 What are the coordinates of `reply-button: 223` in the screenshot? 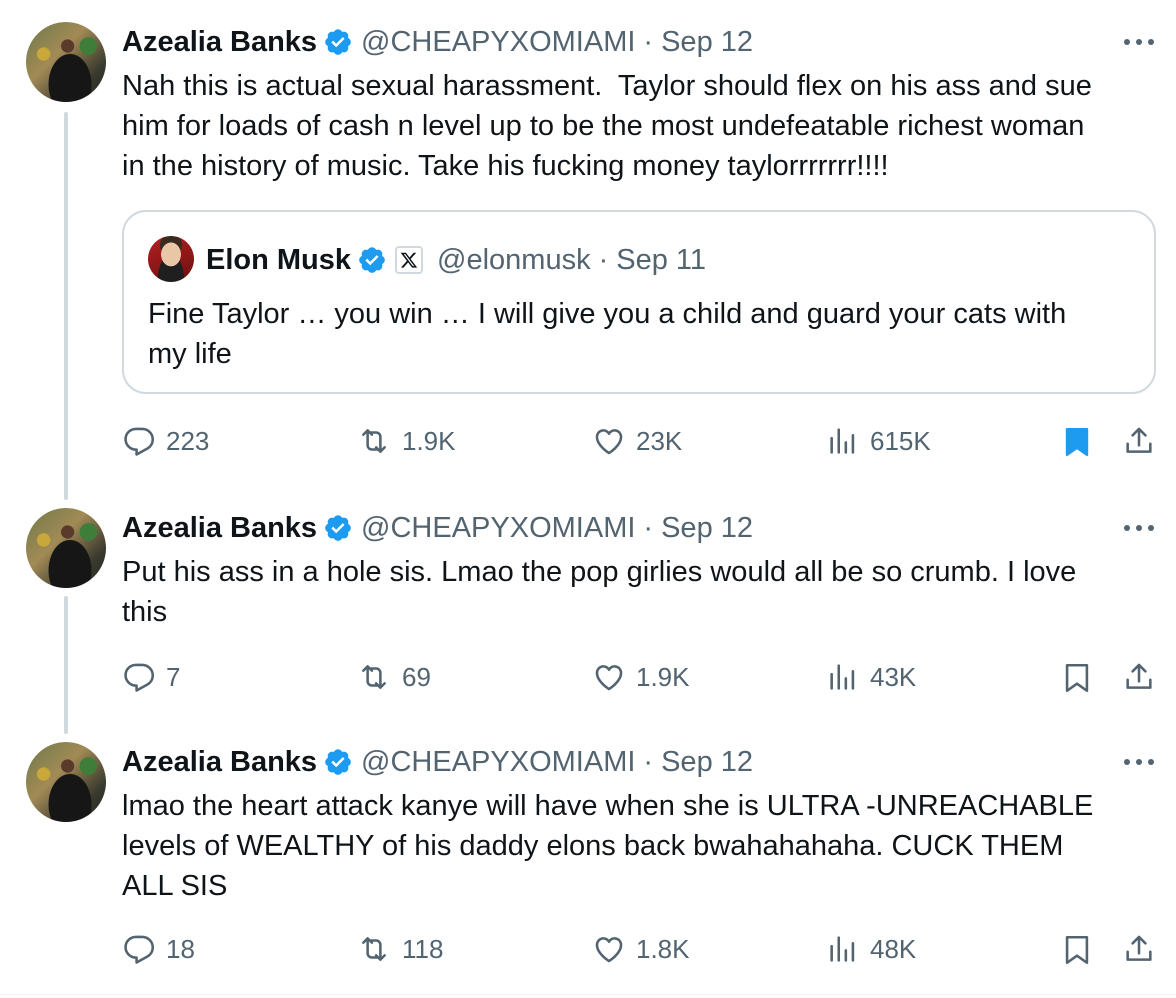 It's located at (165, 441).